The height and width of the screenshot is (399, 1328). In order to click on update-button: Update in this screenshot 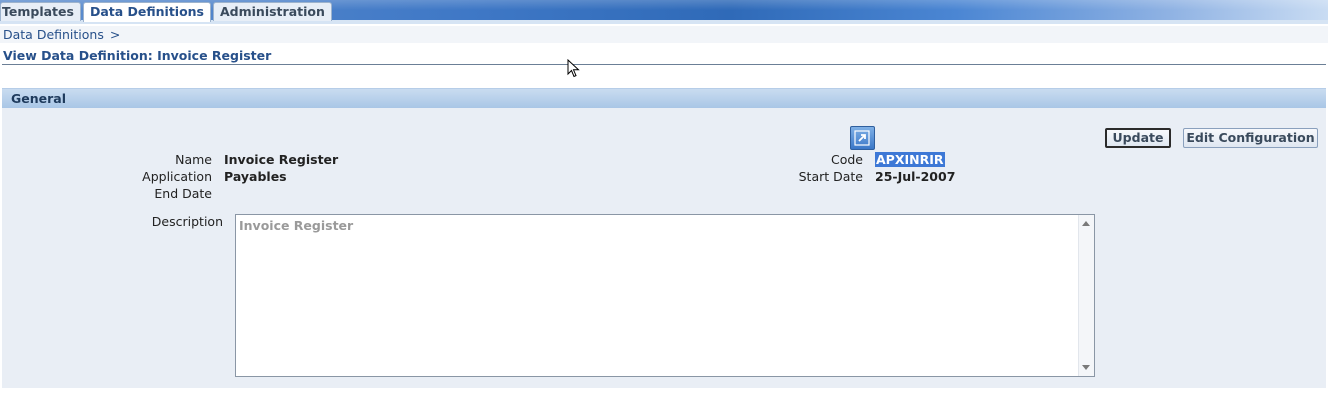, I will do `click(1138, 138)`.